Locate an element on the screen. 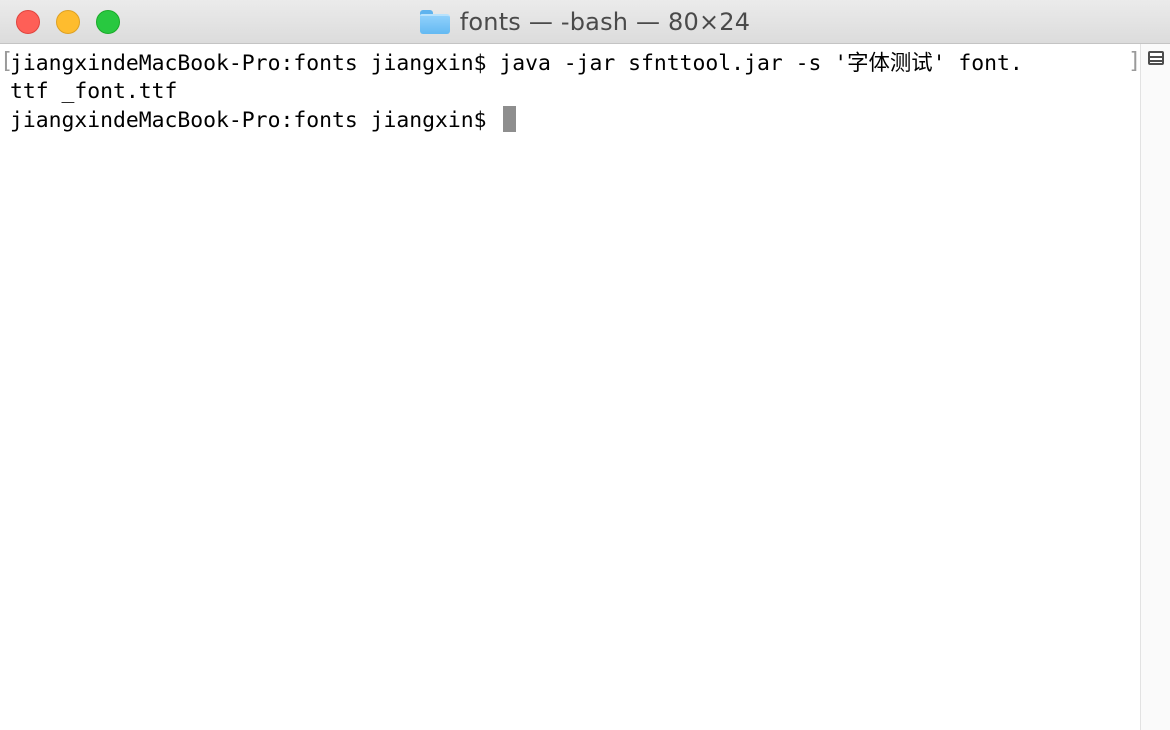  window-title: fonts — -bash — 80×24 is located at coordinates (605, 22).